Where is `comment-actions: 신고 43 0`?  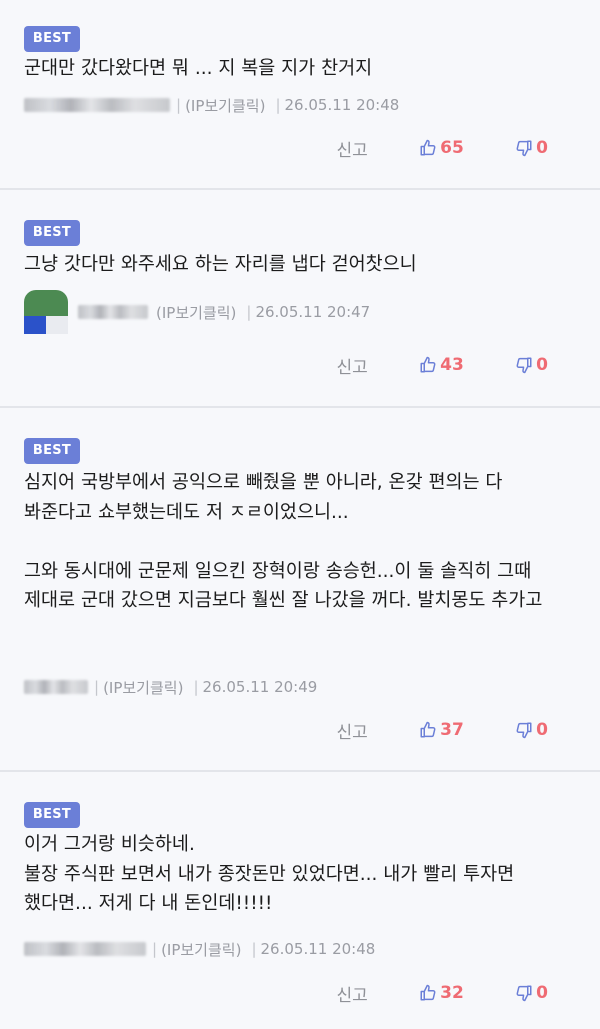
comment-actions: 신고 43 0 is located at coordinates (441, 365).